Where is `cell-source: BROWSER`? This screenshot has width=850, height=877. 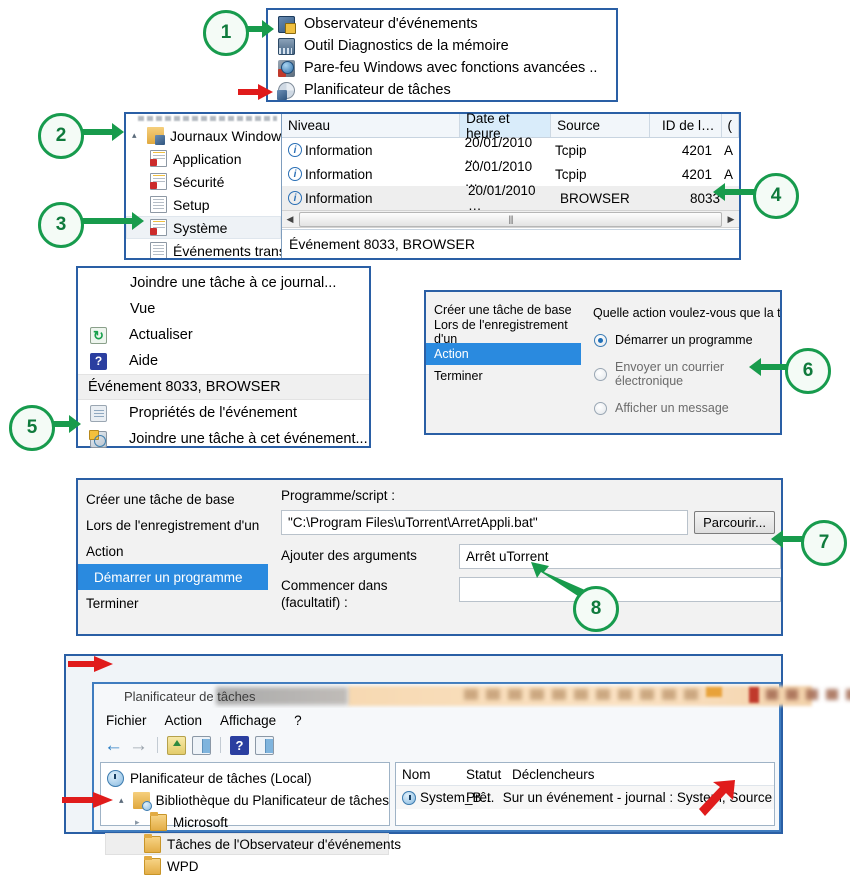 cell-source: BROWSER is located at coordinates (595, 198).